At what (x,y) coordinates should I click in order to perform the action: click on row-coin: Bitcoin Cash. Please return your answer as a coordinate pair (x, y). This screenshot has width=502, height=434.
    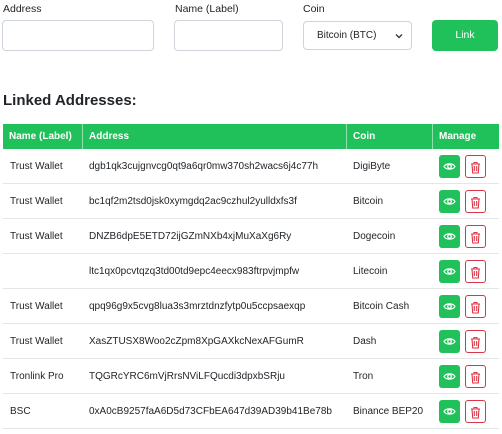
    Looking at the image, I should click on (381, 306).